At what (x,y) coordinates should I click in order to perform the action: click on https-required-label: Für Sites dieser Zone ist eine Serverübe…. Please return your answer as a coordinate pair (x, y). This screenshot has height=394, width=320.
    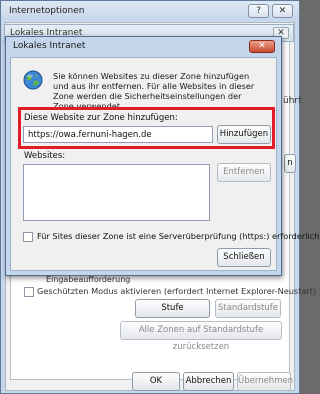
    Looking at the image, I should click on (178, 236).